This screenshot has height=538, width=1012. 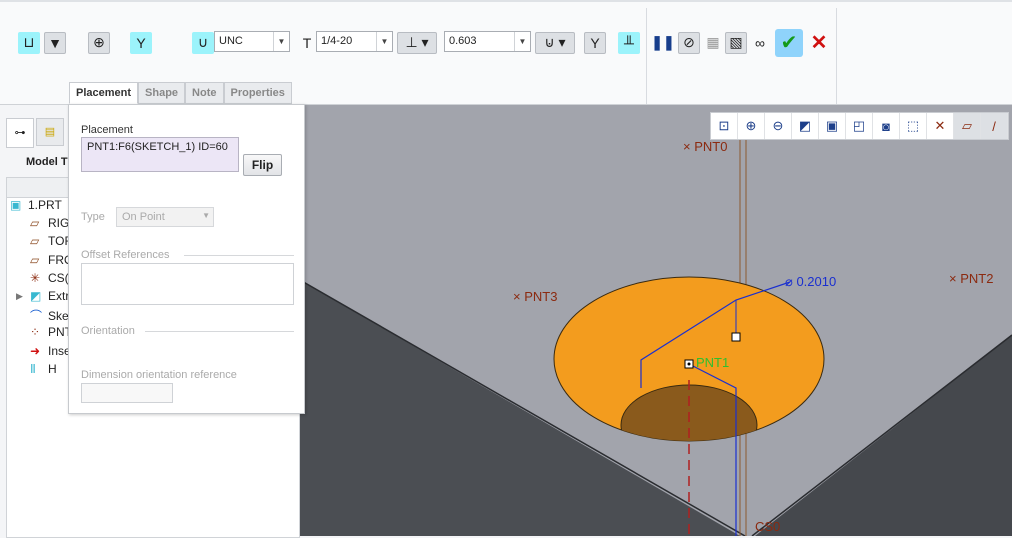 I want to click on preview-button: ▦, so click(x=713, y=42).